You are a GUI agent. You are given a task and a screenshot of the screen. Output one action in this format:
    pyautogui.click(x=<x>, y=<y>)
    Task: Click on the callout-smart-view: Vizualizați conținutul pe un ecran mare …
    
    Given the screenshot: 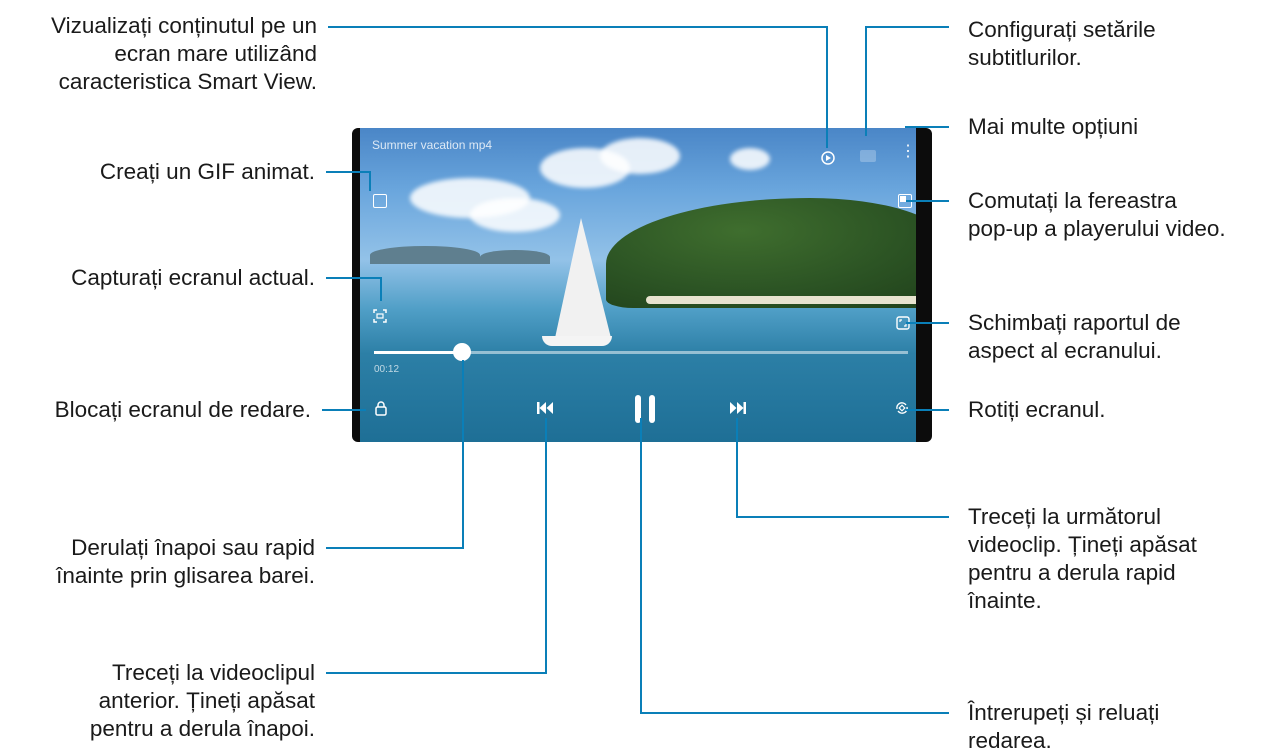 What is the action you would take?
    pyautogui.click(x=183, y=53)
    